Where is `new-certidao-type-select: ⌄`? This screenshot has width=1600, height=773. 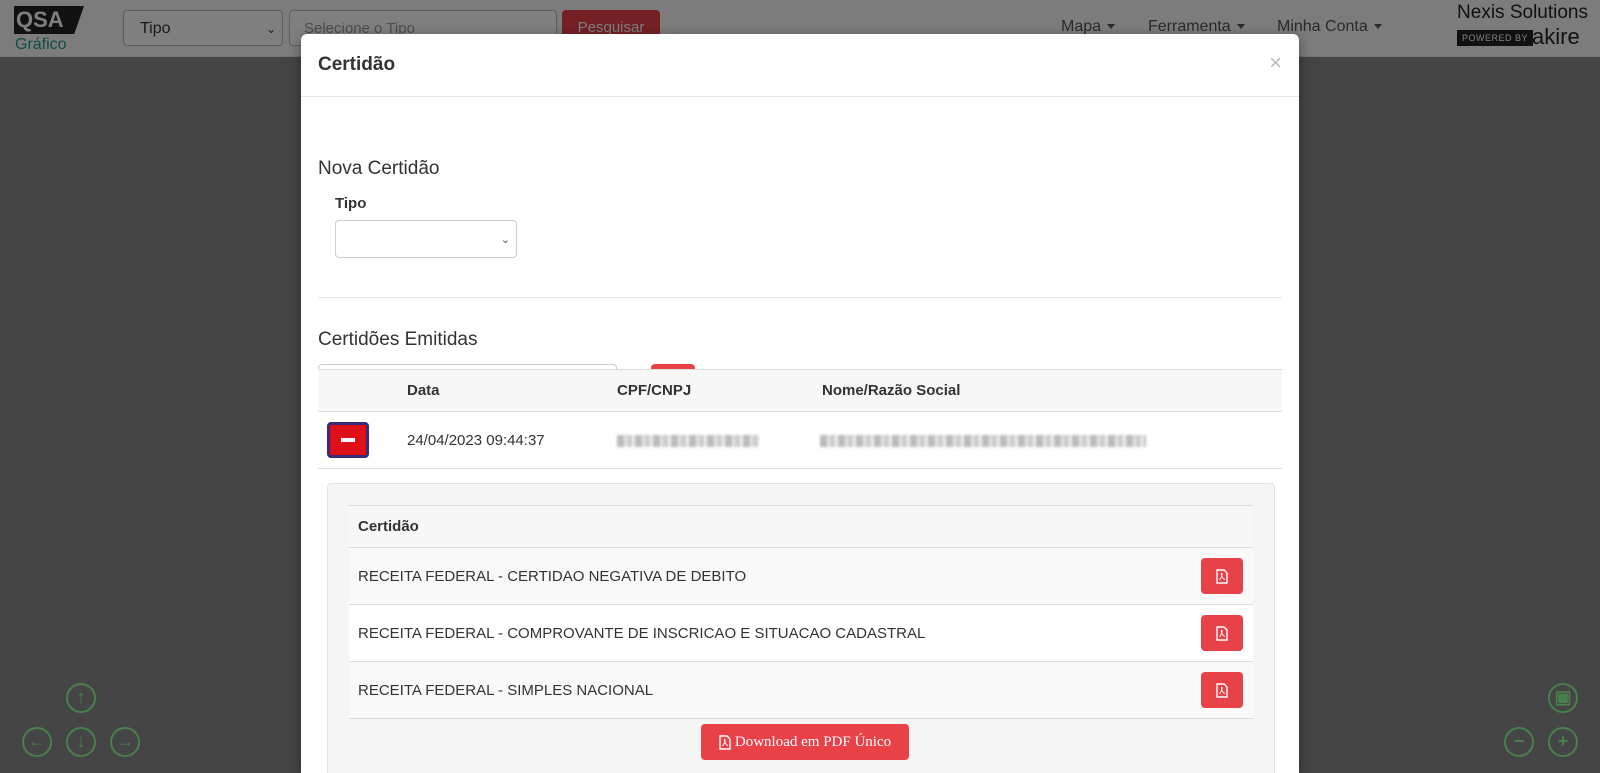 new-certidao-type-select: ⌄ is located at coordinates (426, 239).